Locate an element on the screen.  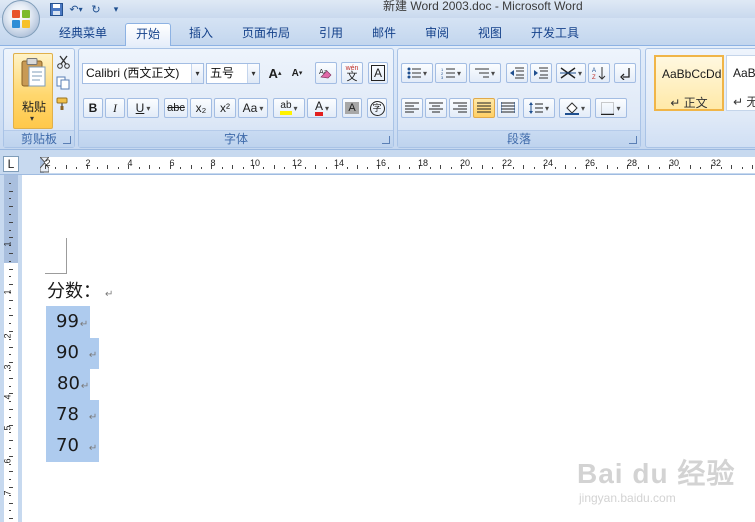
cut-icon is located at coordinates (63, 62).